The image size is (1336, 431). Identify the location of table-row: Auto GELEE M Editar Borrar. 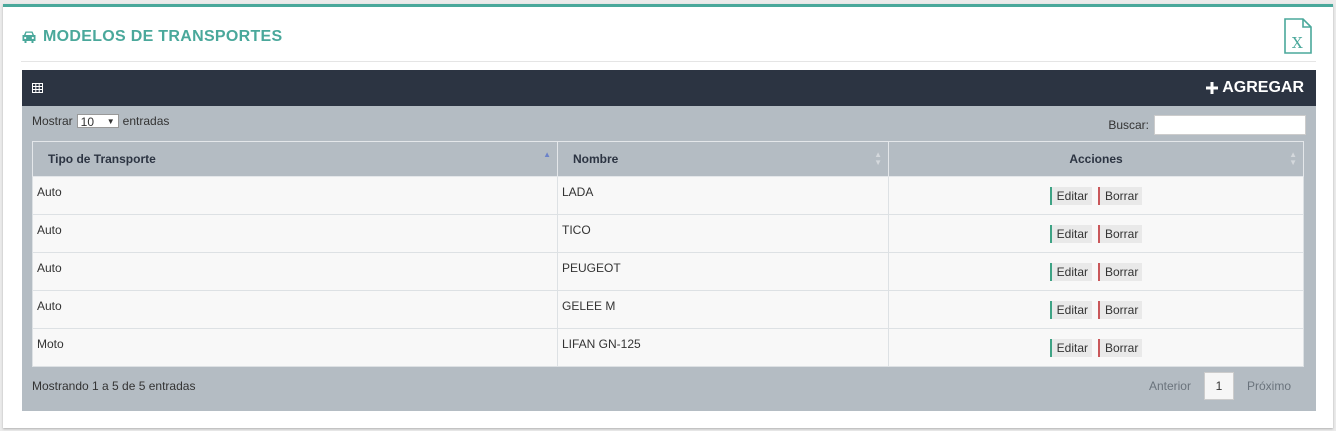
(668, 309).